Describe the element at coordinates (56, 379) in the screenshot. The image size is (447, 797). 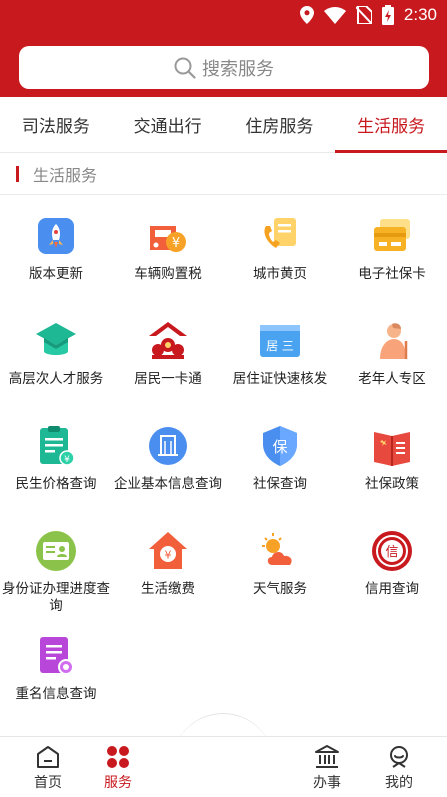
I see `service-label: 高层次人才服务` at that location.